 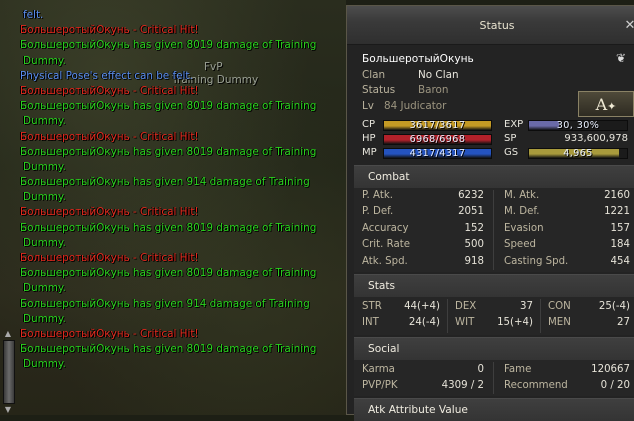 I want to click on attribute-title: Atk Attribute Value, so click(x=418, y=410).